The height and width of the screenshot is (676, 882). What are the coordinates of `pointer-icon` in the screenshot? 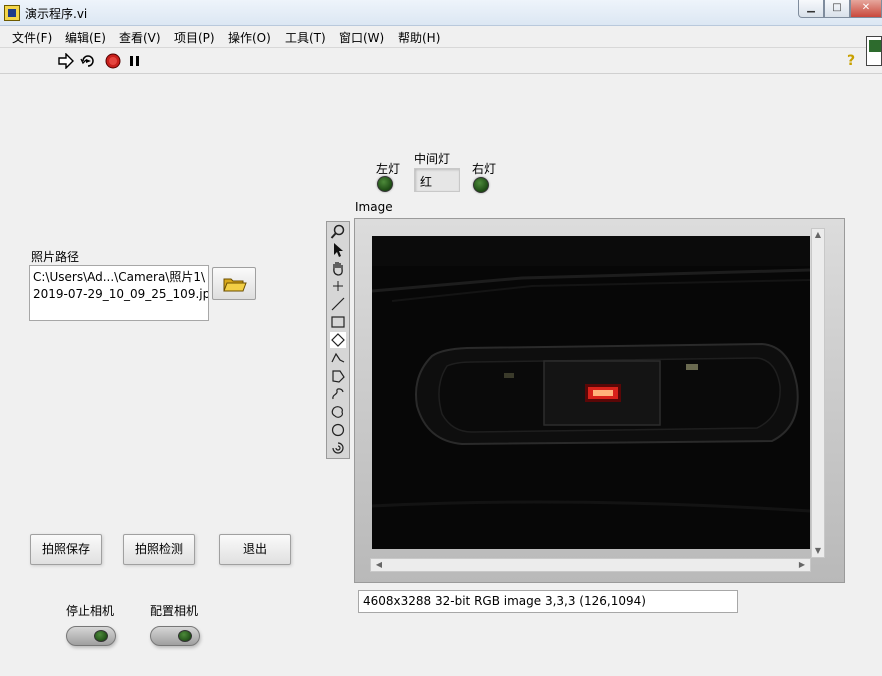 It's located at (338, 250).